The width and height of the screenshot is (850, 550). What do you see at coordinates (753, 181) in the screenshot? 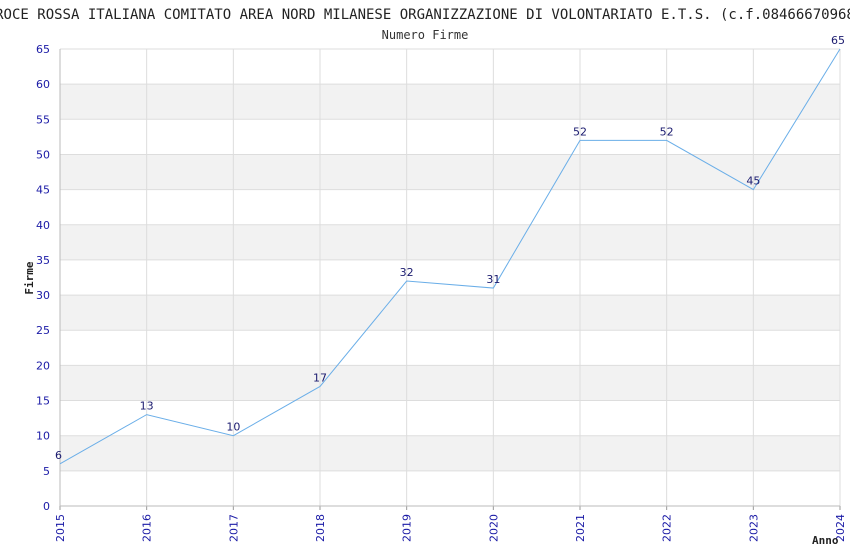
I see `data-label: 45` at bounding box center [753, 181].